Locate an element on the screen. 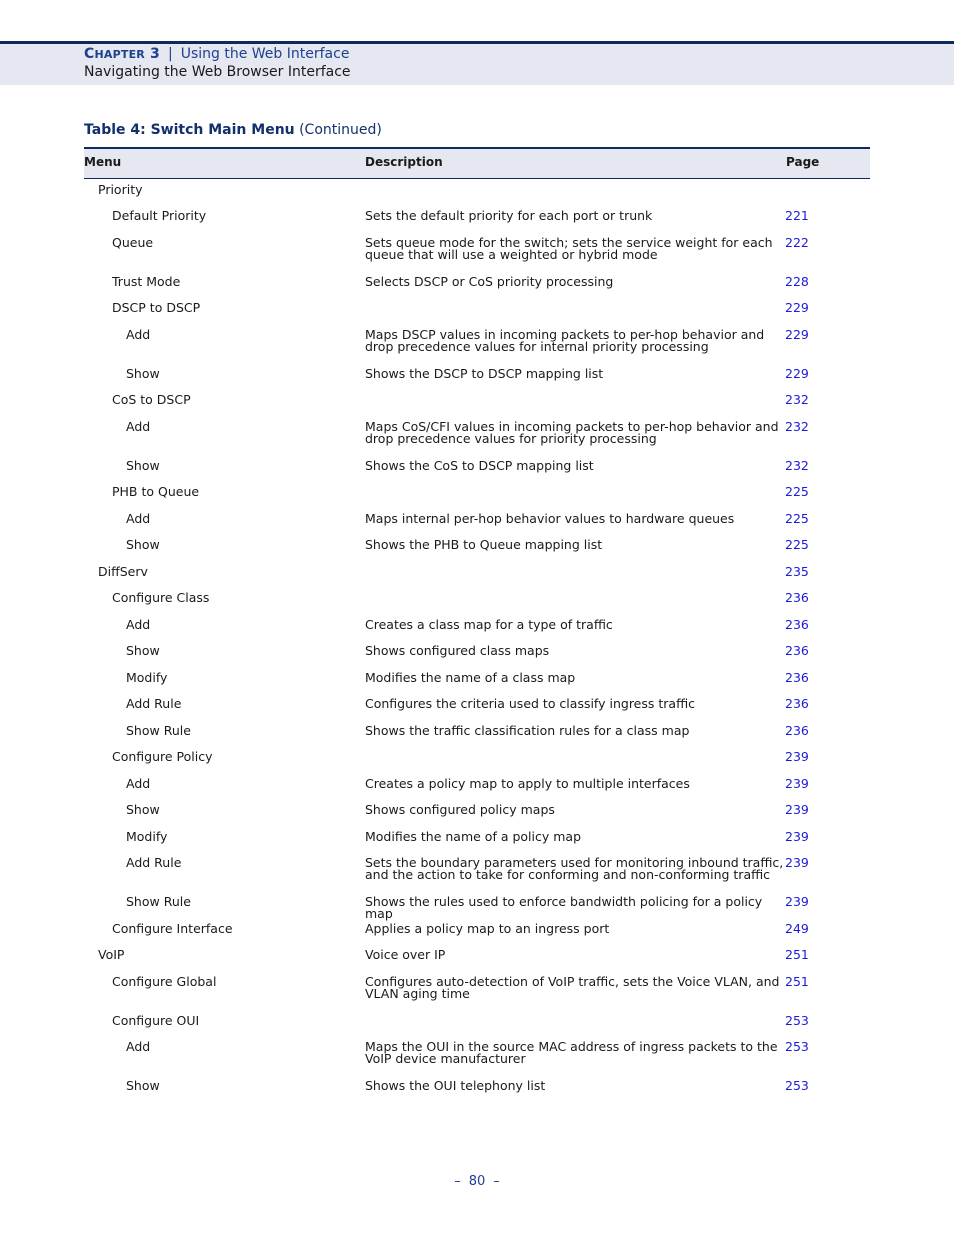  menu-item-description: Selects DSCP or CoS priority processing is located at coordinates (489, 281).